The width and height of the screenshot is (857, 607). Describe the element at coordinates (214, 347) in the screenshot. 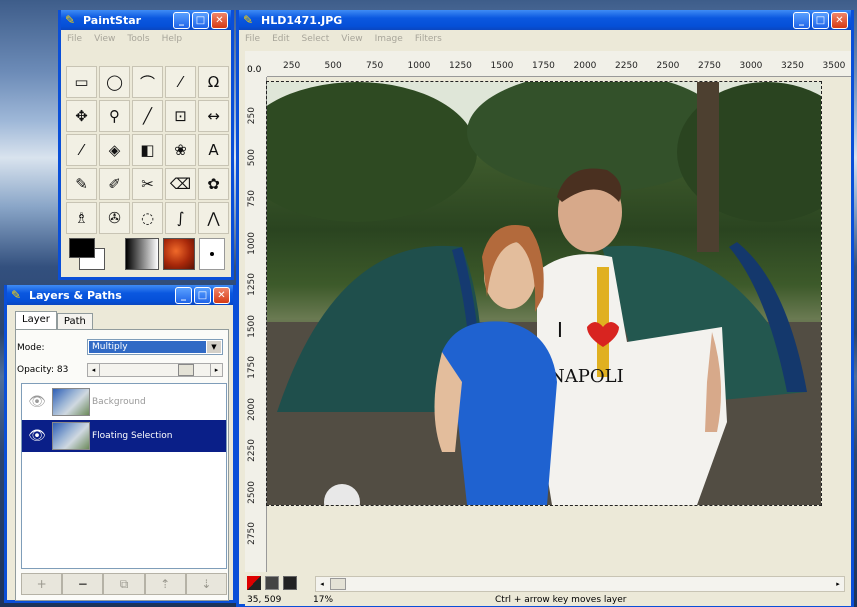

I see `chevron-down-icon: ▼` at that location.